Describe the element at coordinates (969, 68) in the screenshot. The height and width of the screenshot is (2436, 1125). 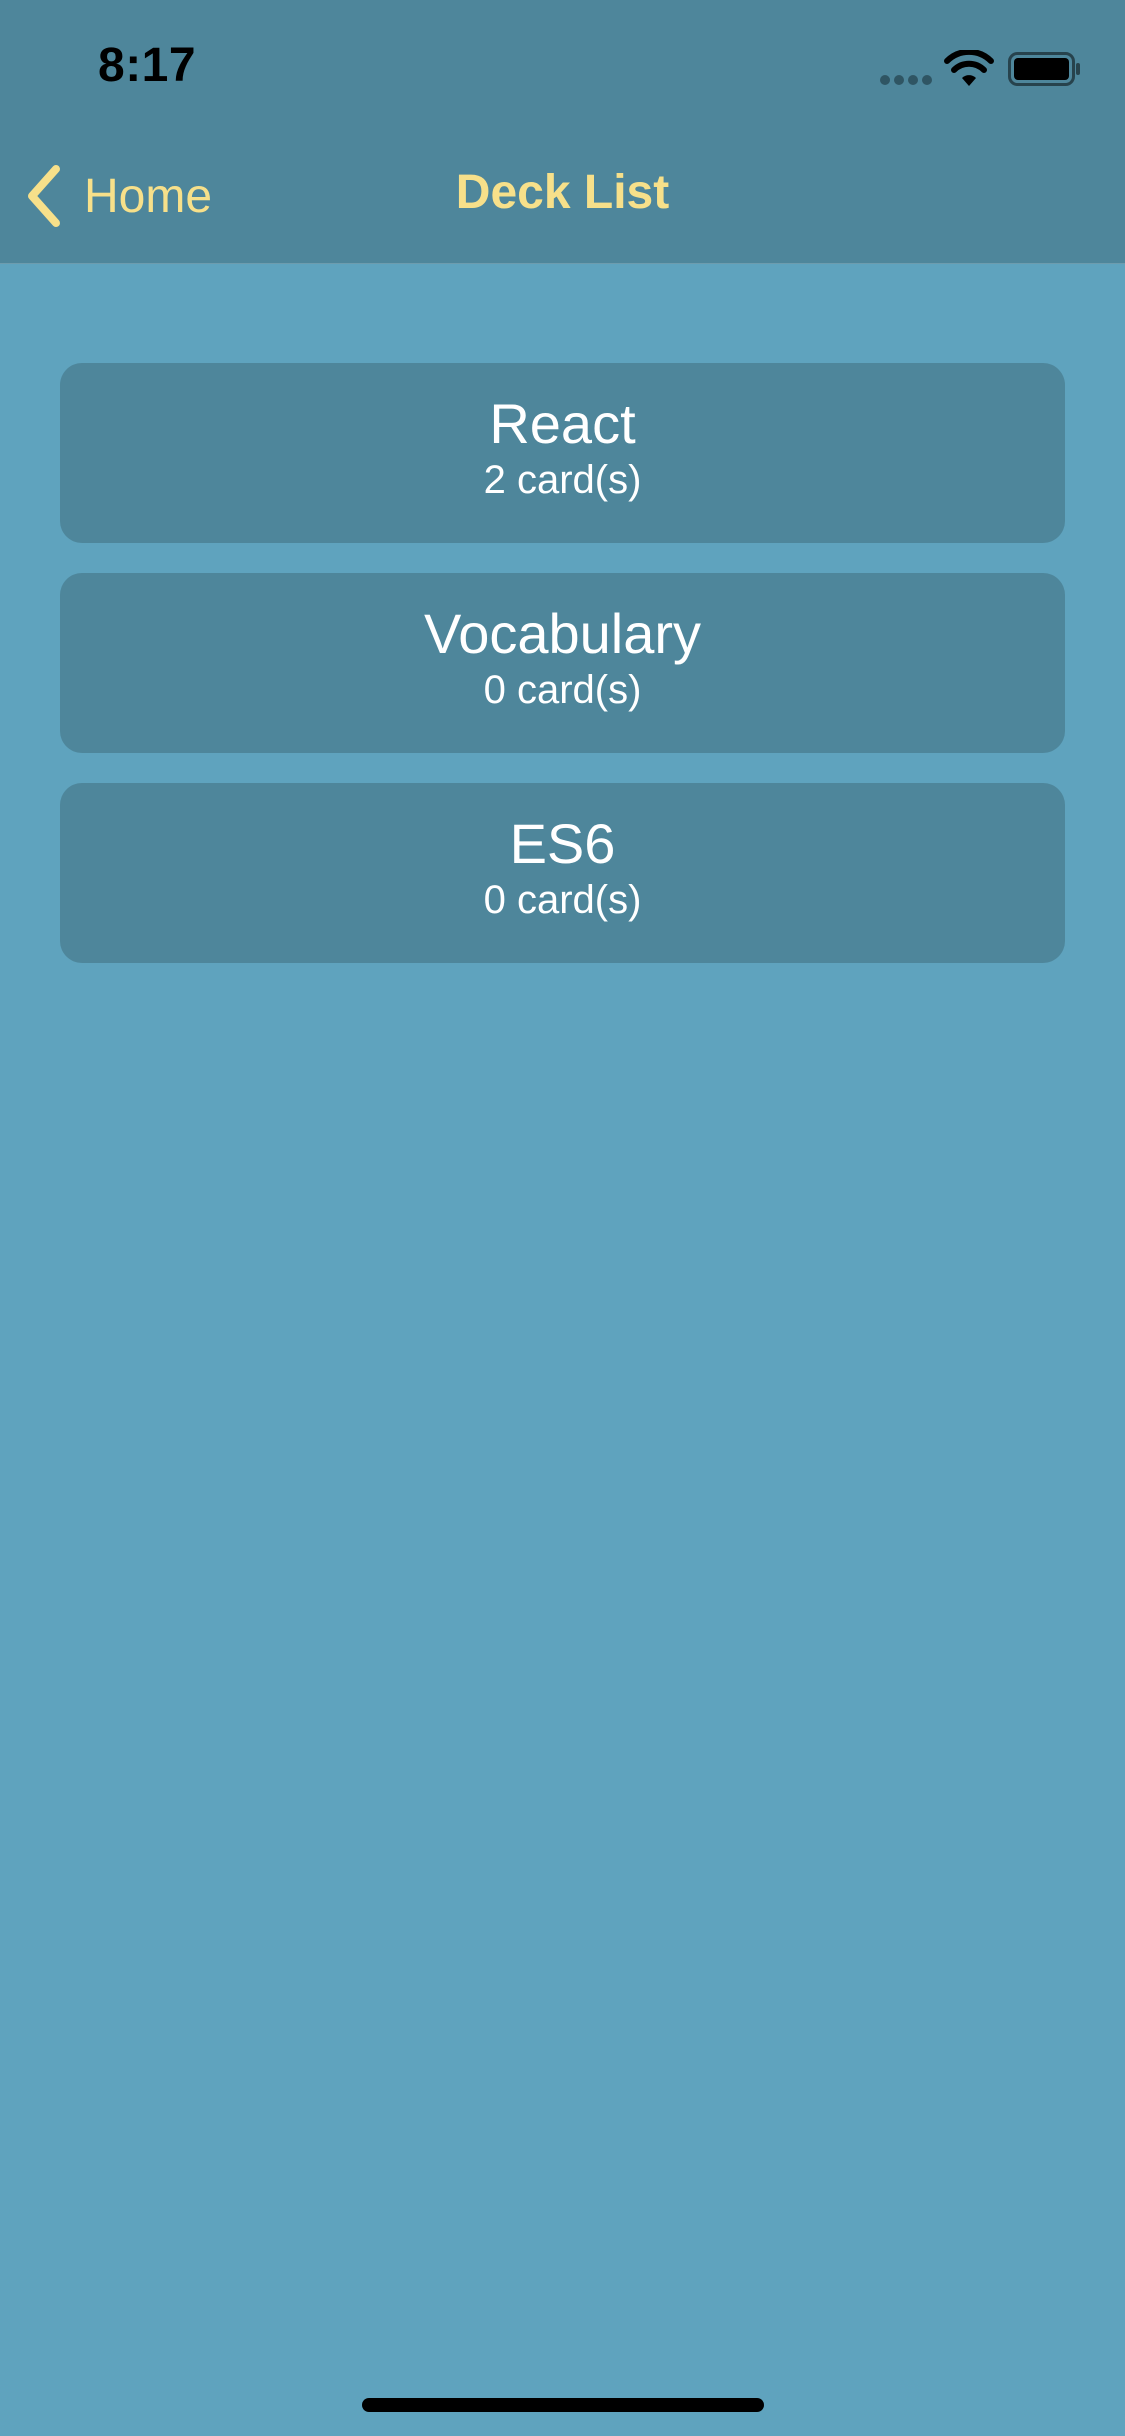
I see `wifi-icon` at that location.